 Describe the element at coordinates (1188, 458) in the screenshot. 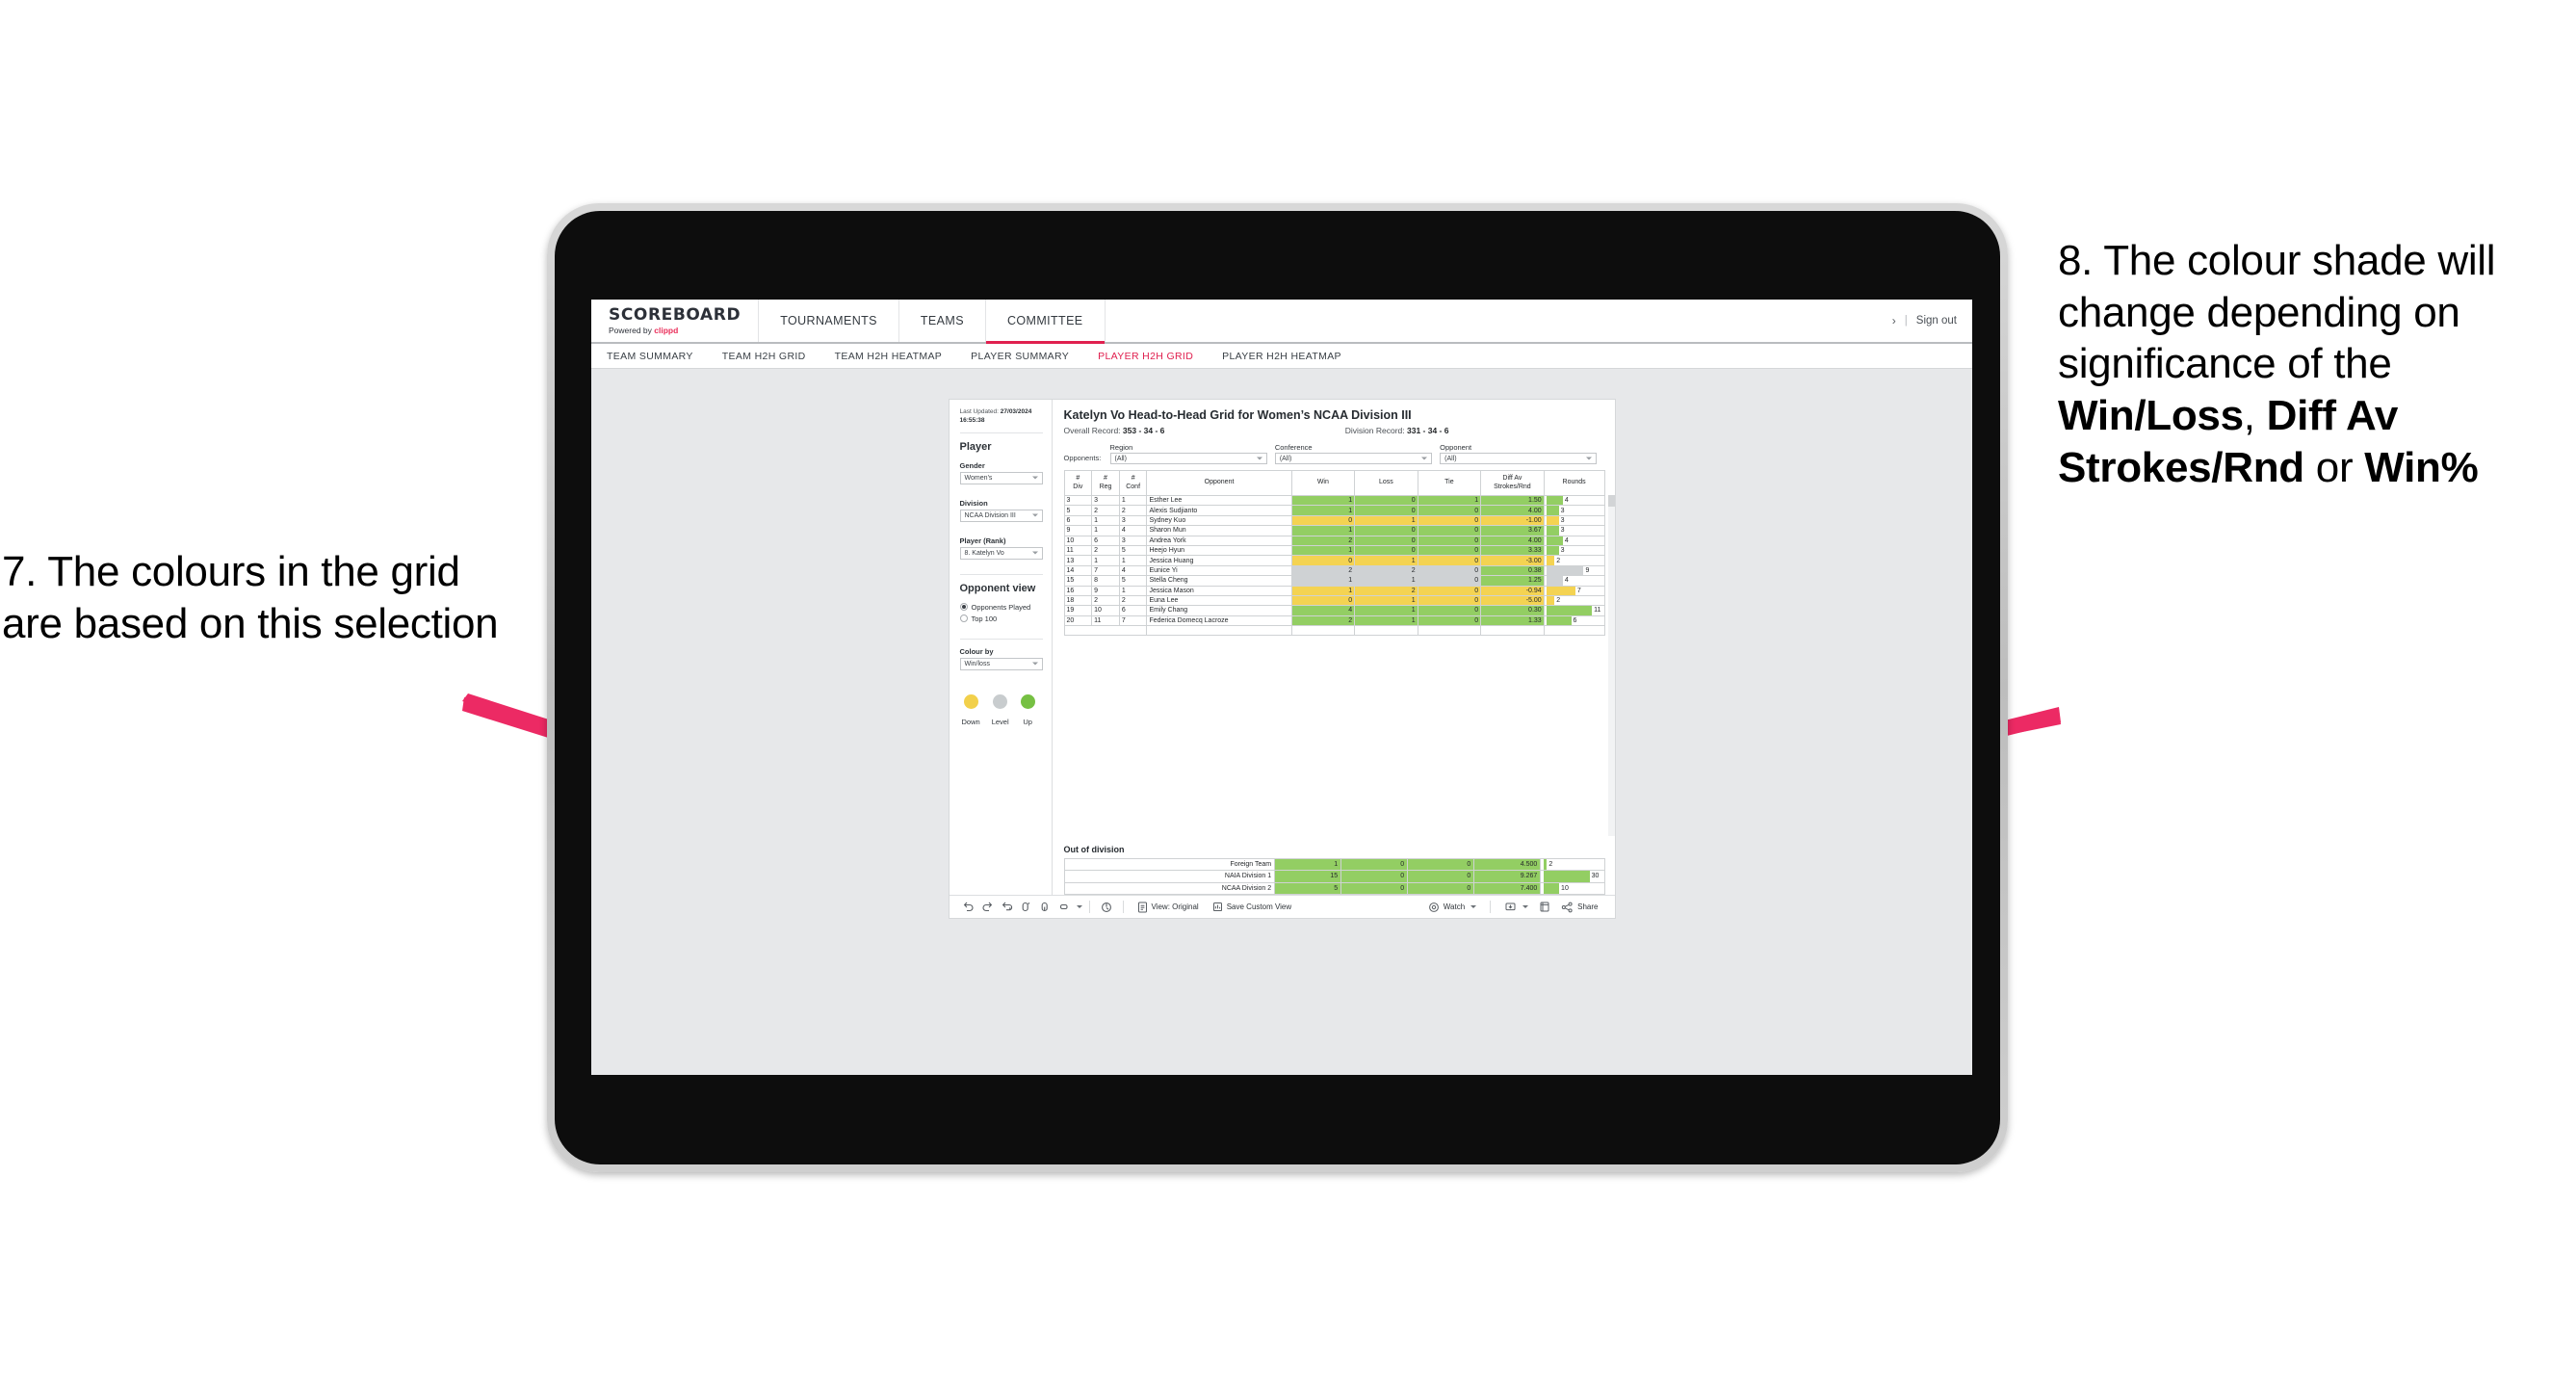

I see `region-select: (All)` at that location.